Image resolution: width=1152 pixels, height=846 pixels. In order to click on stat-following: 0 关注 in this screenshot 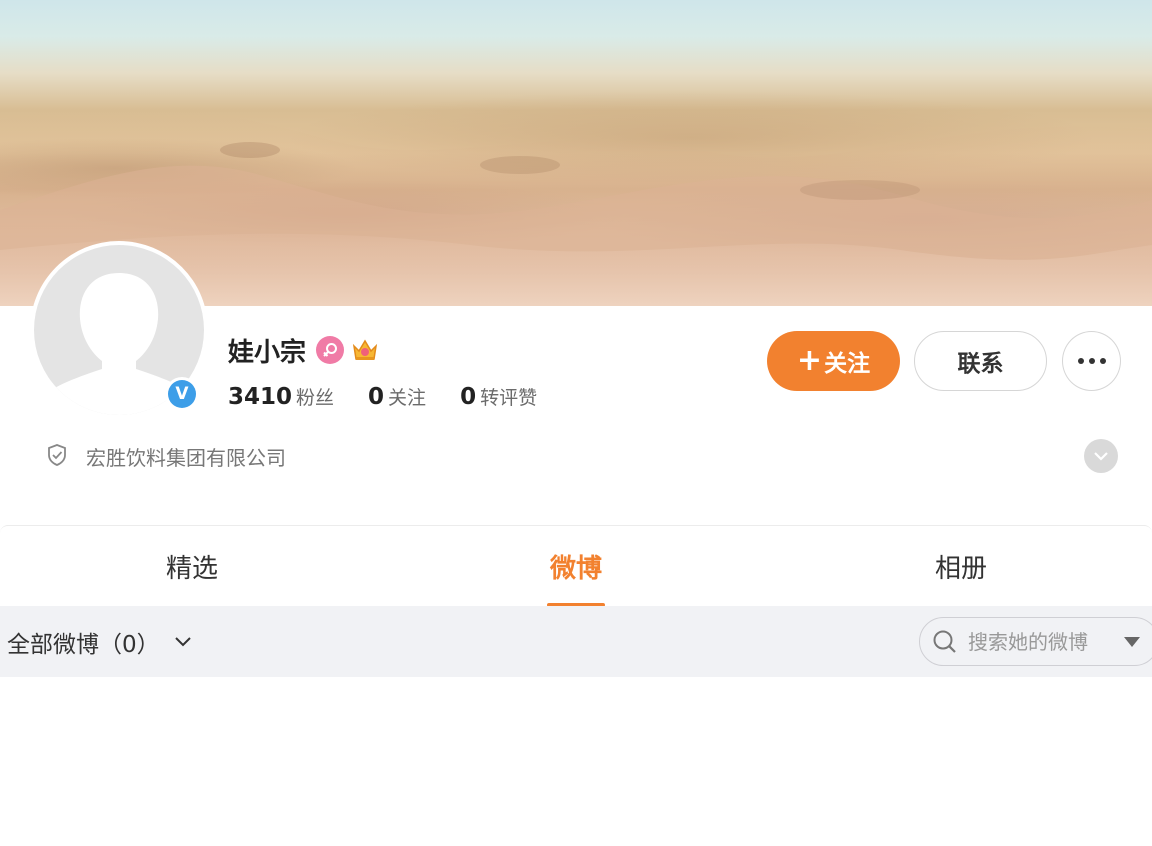, I will do `click(397, 396)`.